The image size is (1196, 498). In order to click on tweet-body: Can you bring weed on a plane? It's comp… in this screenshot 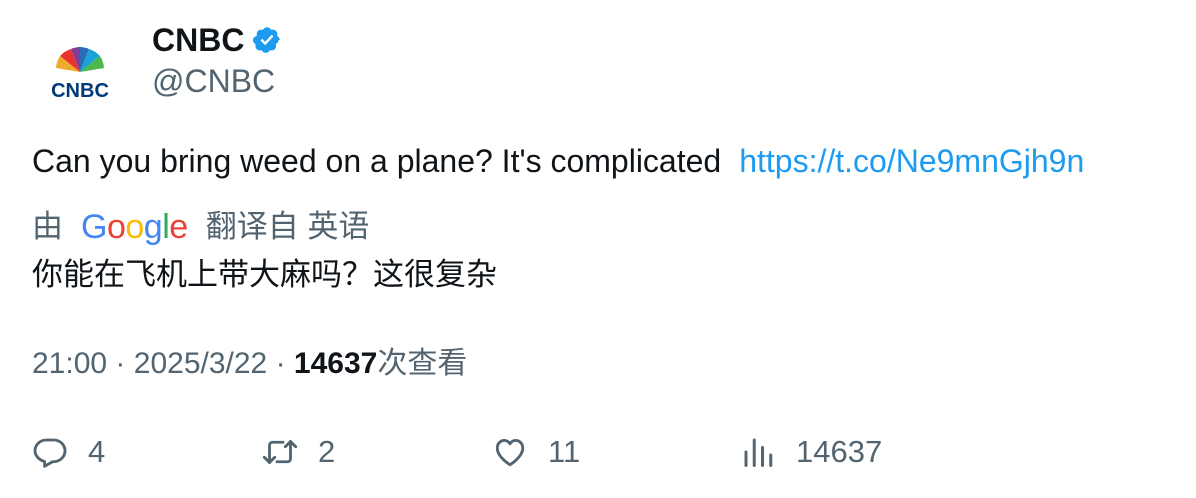, I will do `click(377, 161)`.